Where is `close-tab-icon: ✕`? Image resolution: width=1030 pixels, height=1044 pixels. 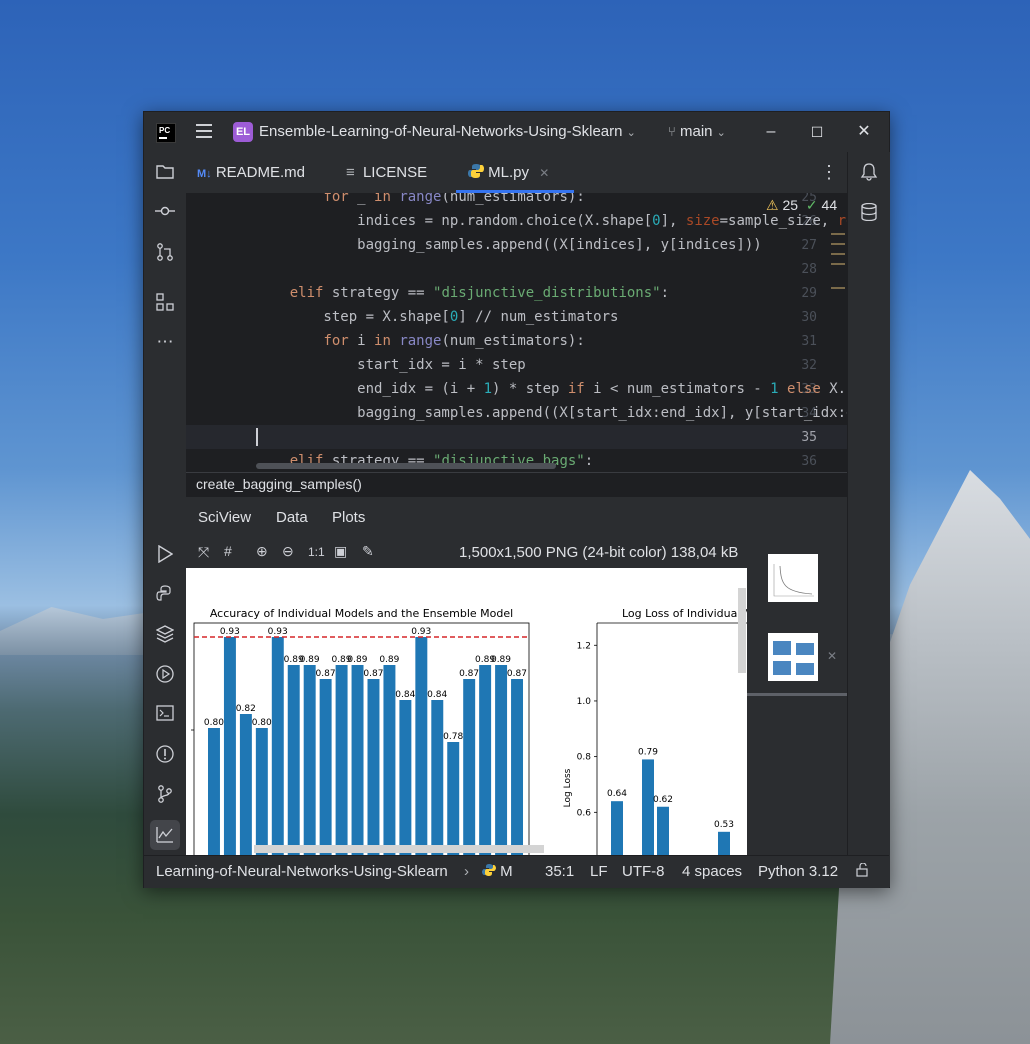 close-tab-icon: ✕ is located at coordinates (544, 173).